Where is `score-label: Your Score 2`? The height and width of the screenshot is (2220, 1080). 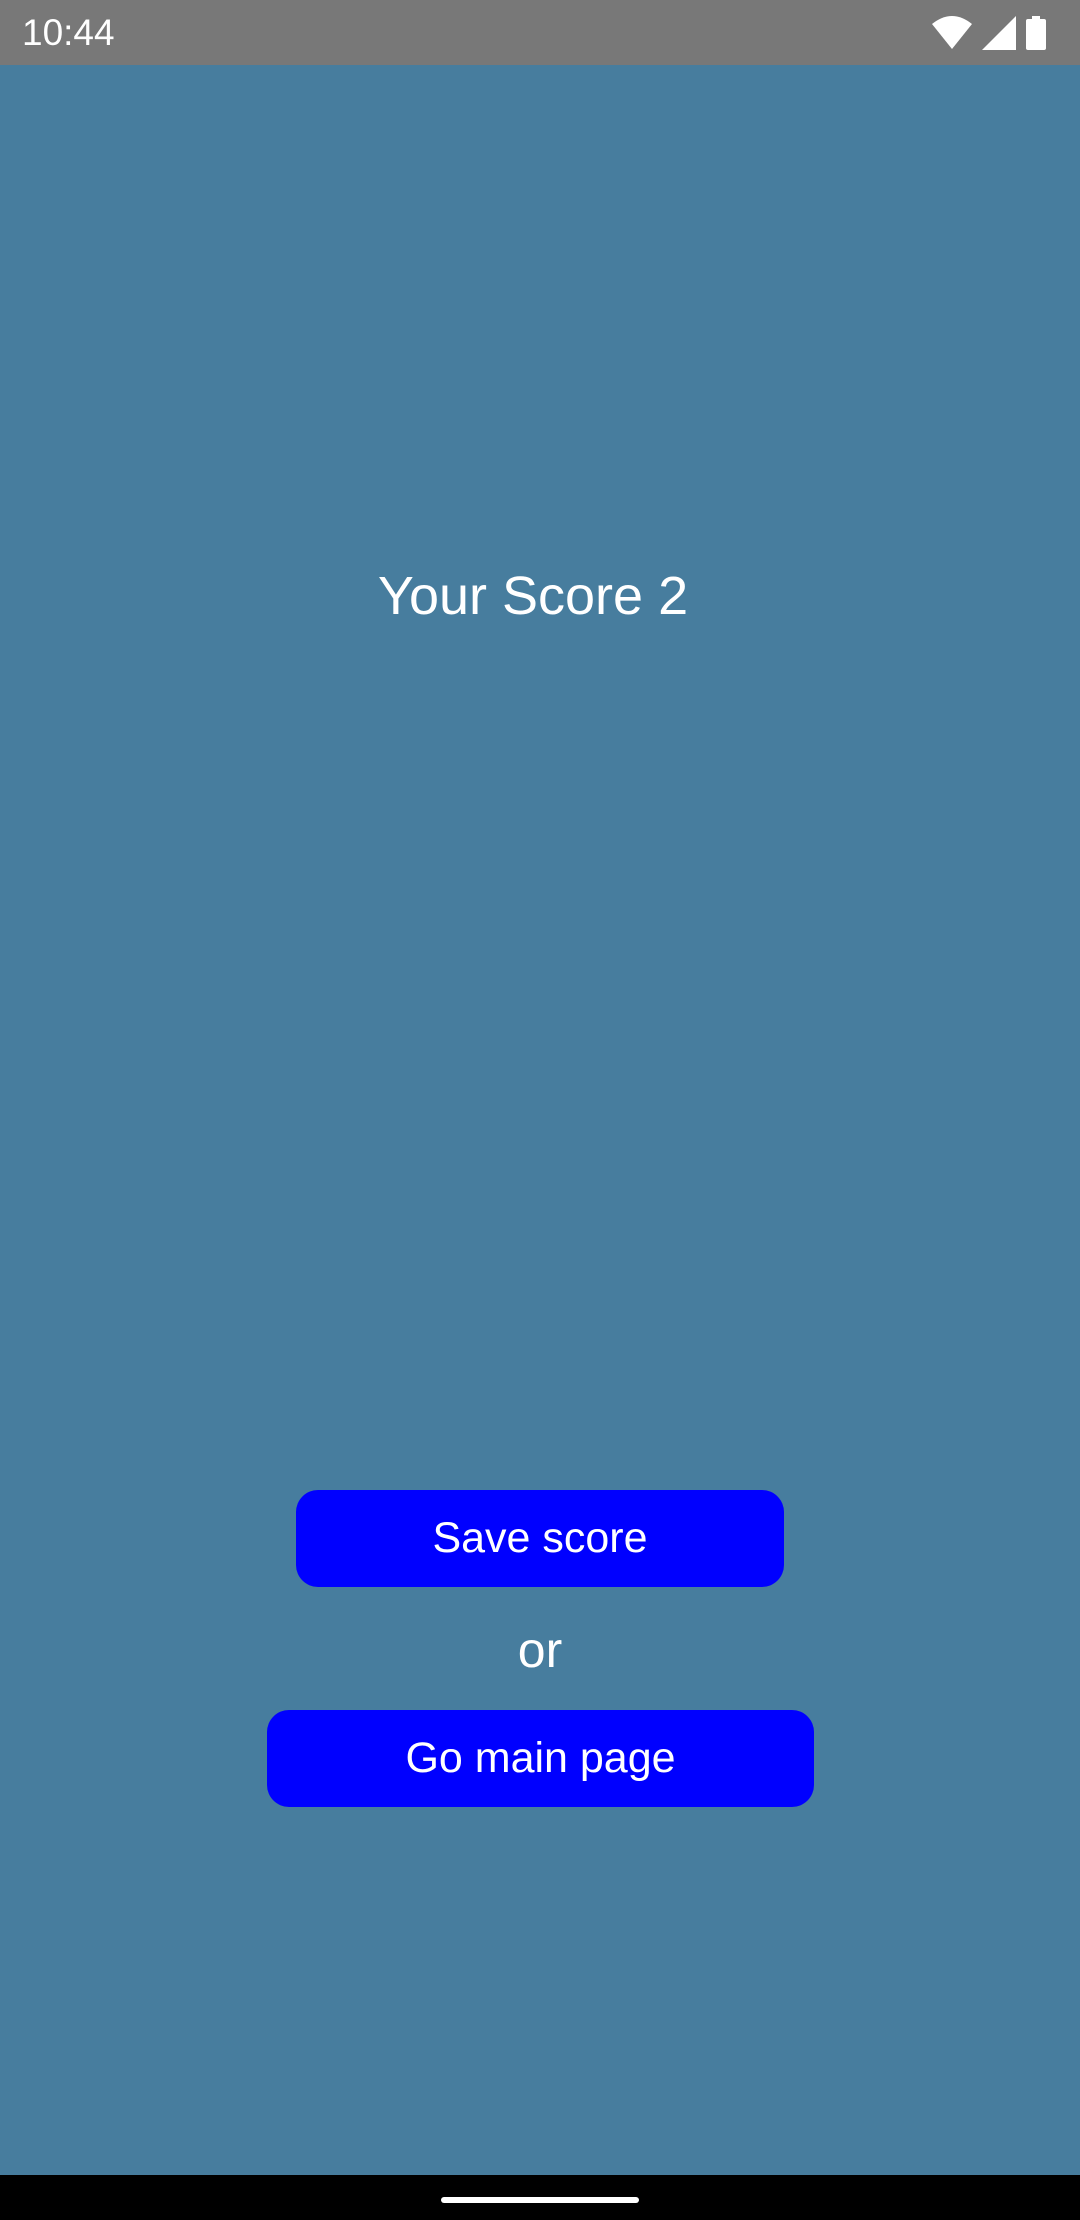 score-label: Your Score 2 is located at coordinates (533, 596).